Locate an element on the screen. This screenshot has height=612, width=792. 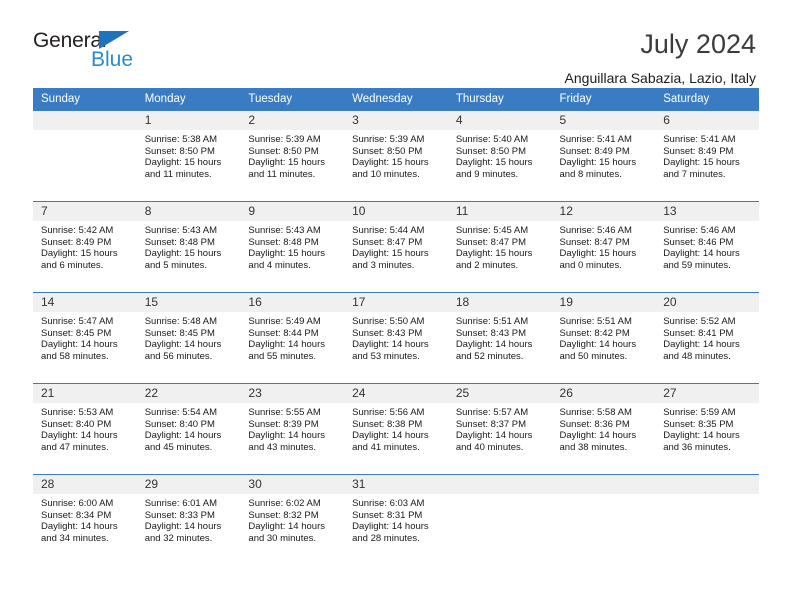
day-number: 8 is located at coordinates (188, 211).